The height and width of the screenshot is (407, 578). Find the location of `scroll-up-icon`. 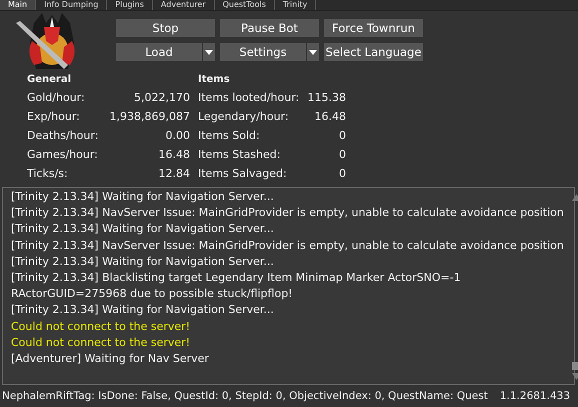

scroll-up-icon is located at coordinates (575, 197).